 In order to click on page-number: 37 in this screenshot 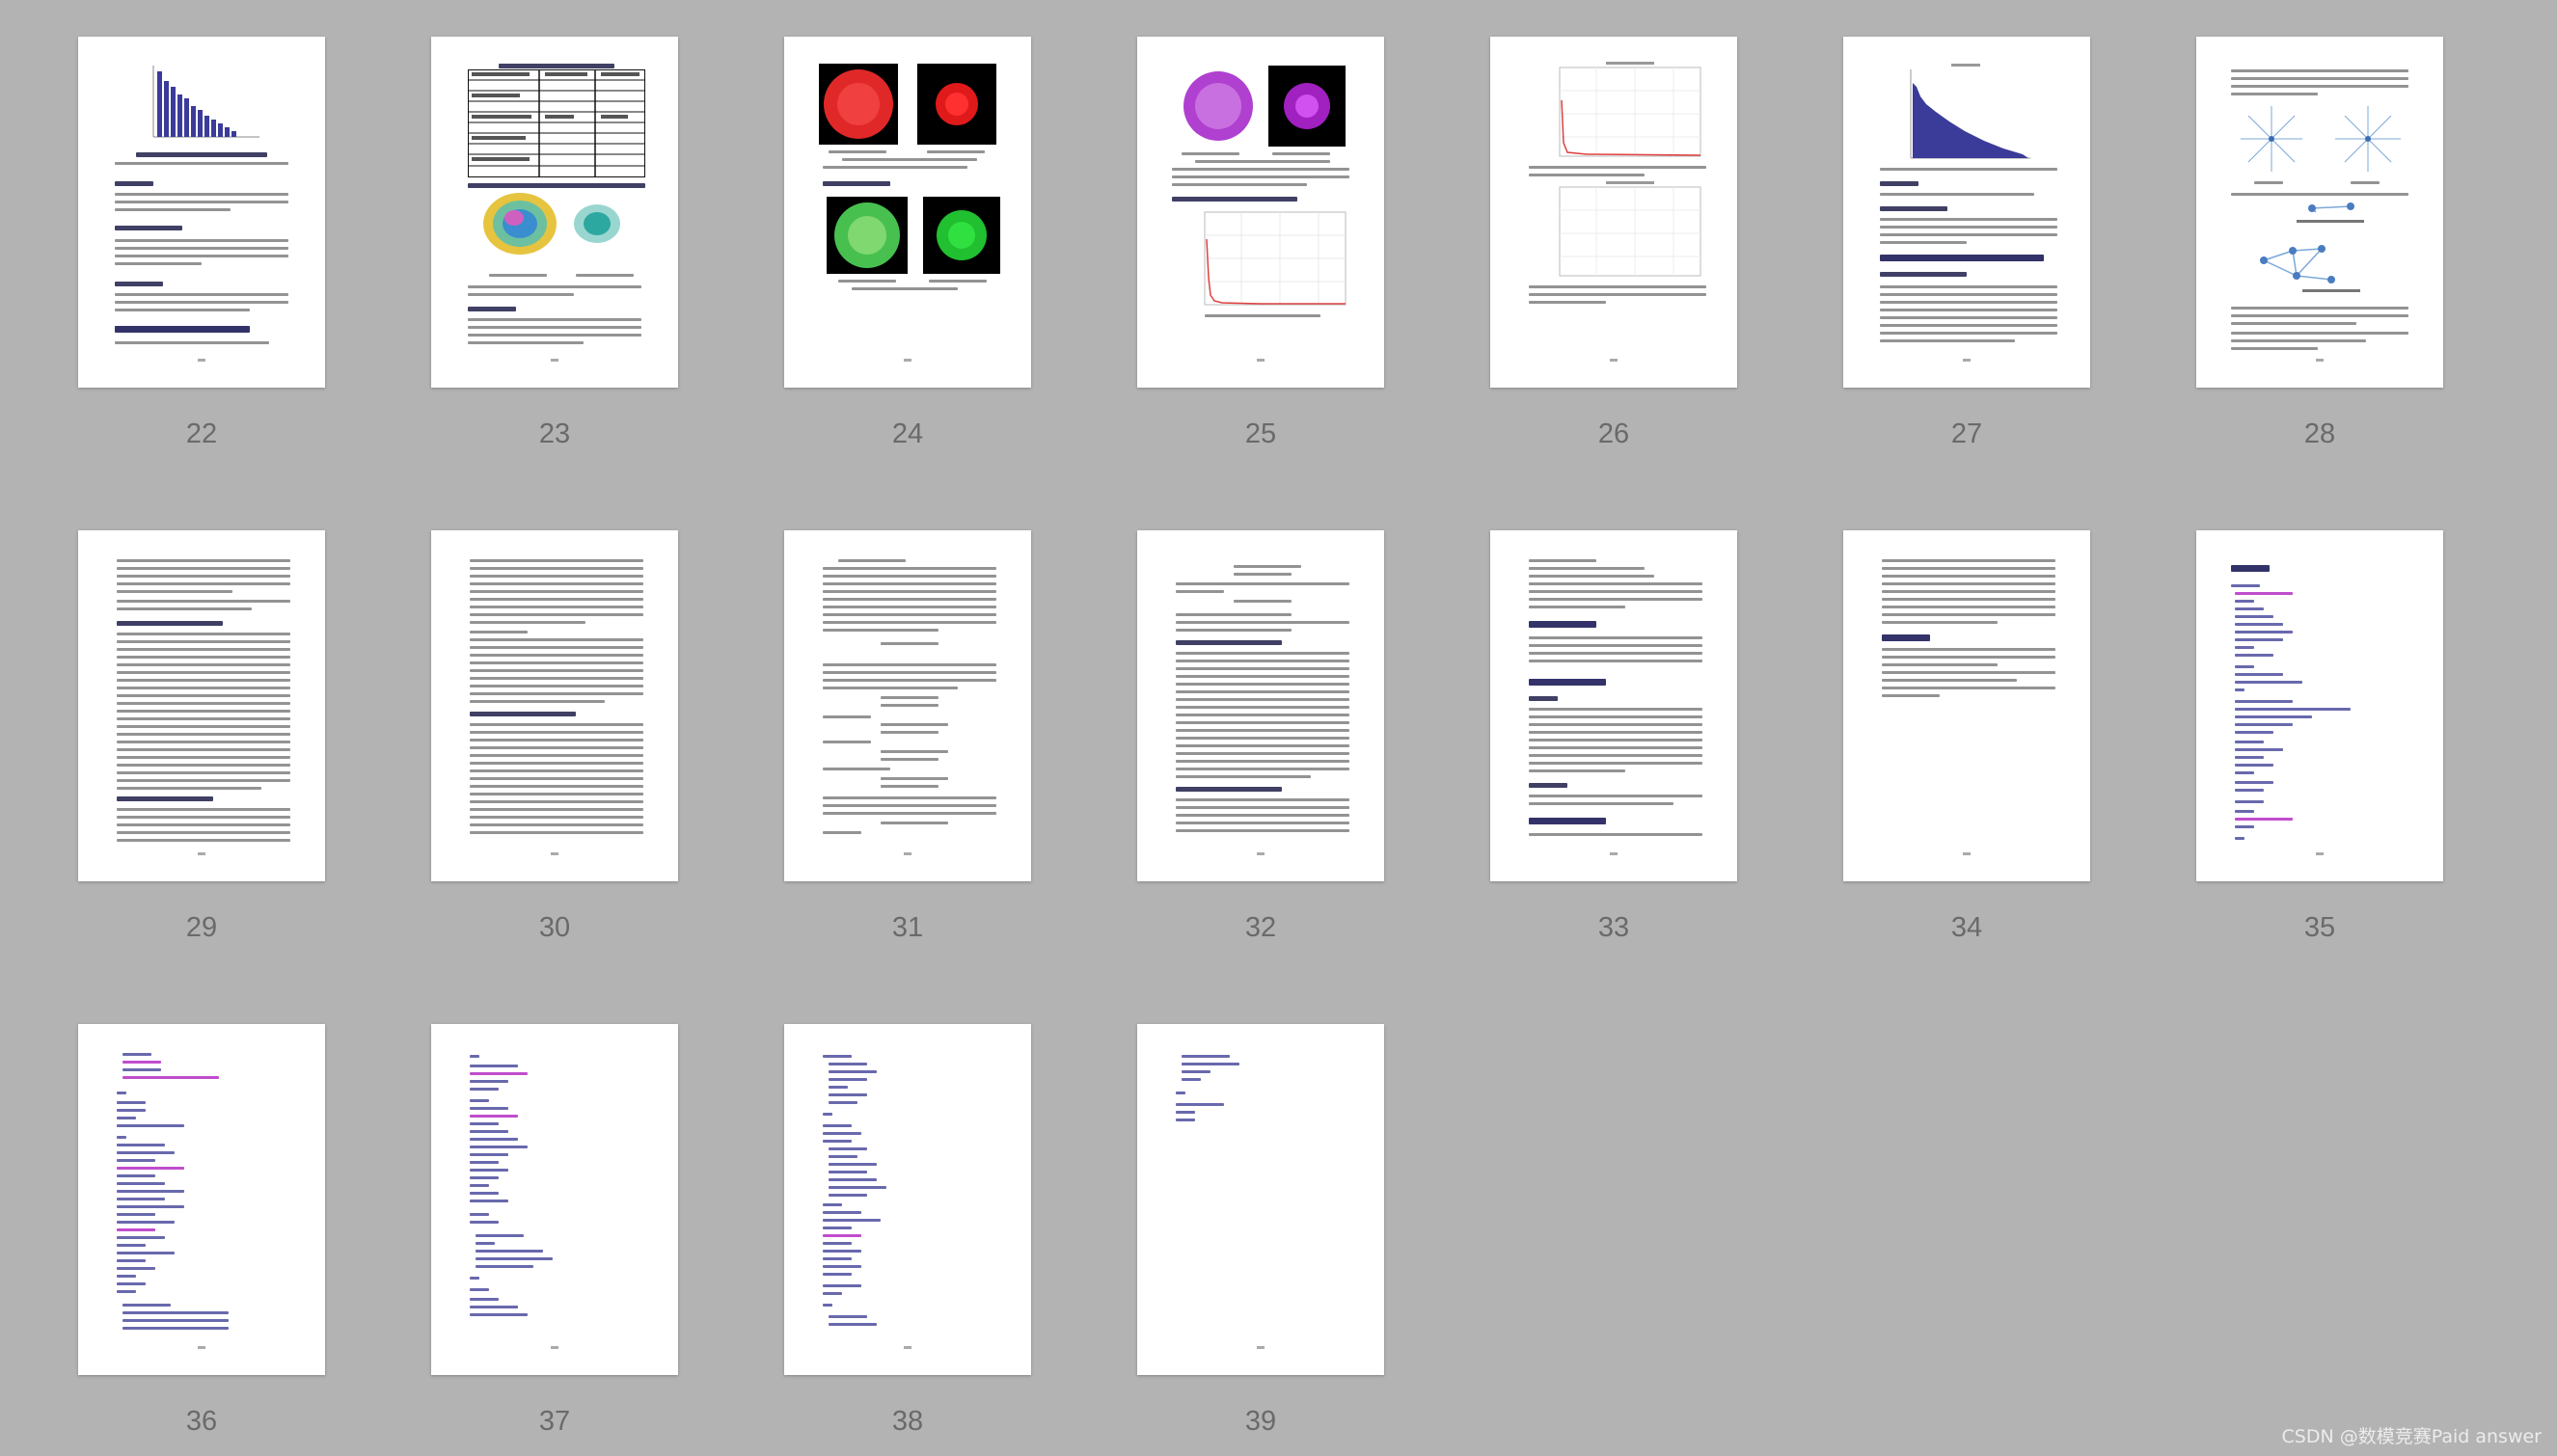, I will do `click(555, 1422)`.